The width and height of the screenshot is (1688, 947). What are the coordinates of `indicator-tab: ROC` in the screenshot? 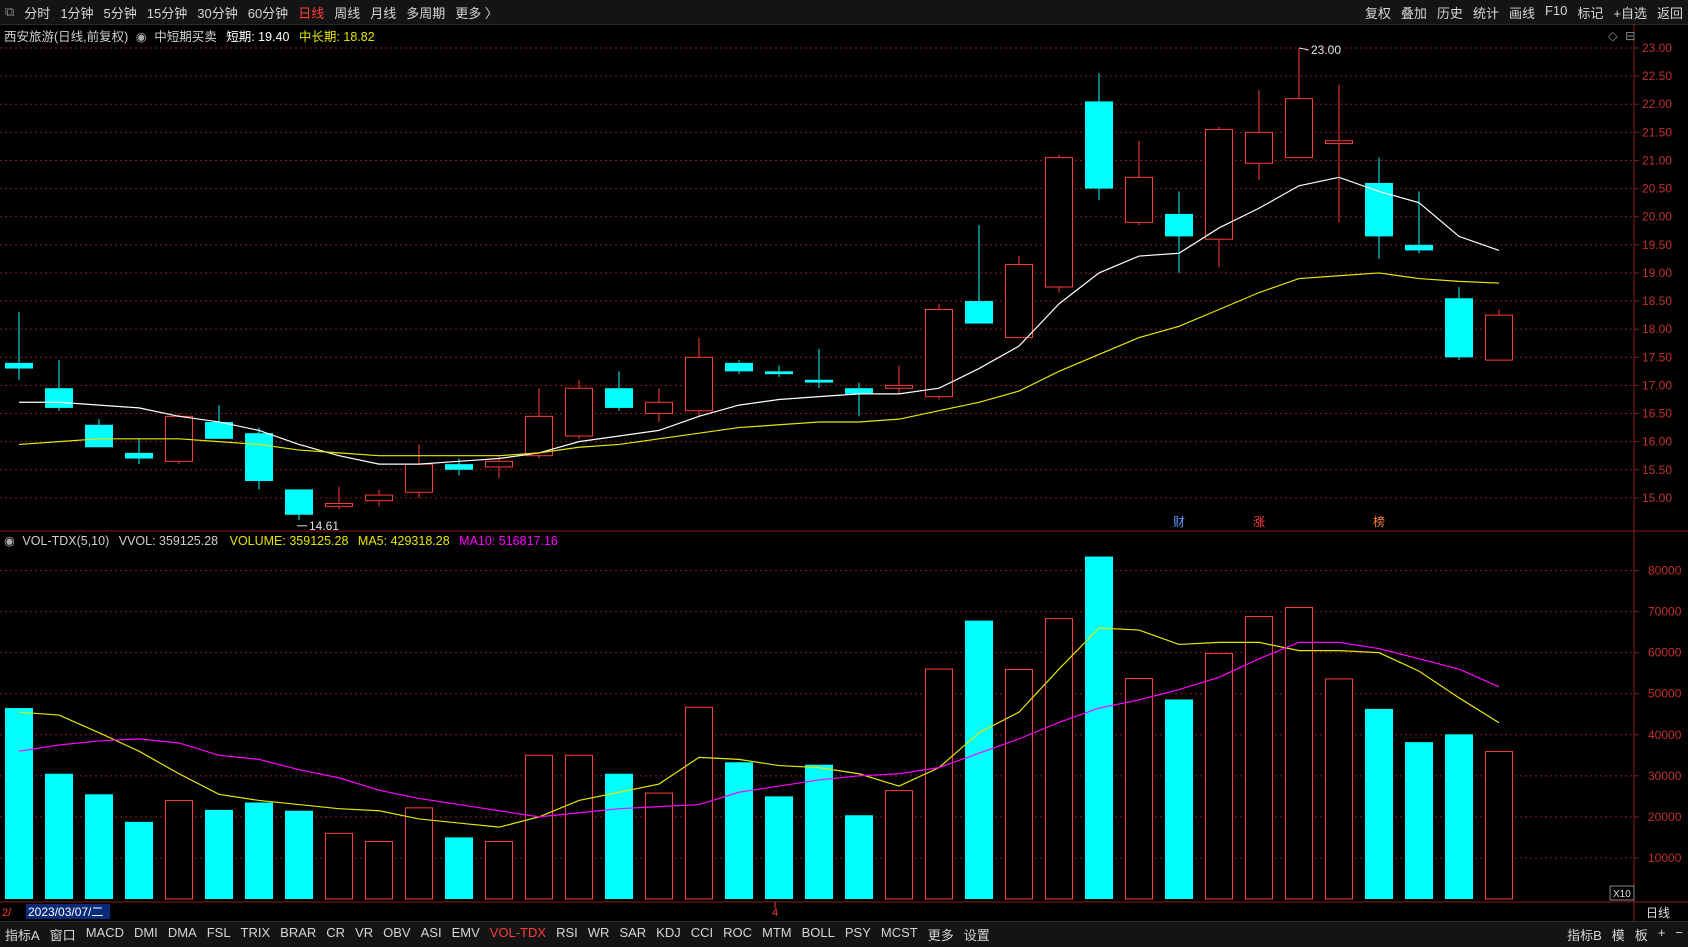 It's located at (737, 934).